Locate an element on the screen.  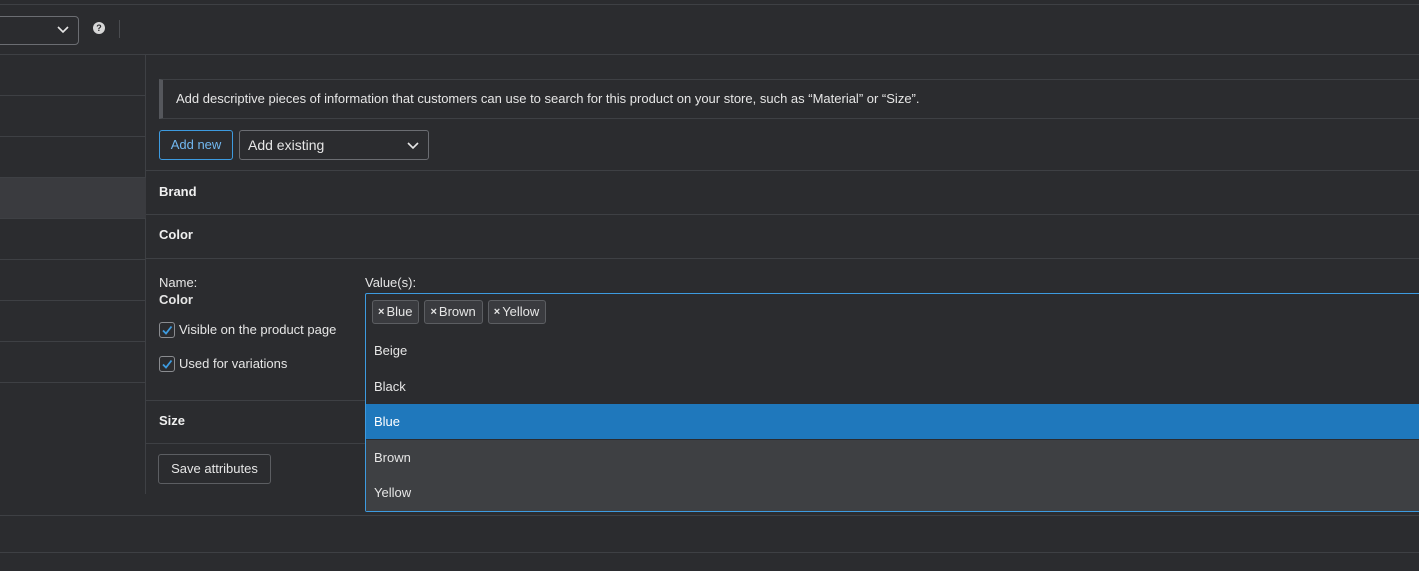
product-data-tabs is located at coordinates (73, 274).